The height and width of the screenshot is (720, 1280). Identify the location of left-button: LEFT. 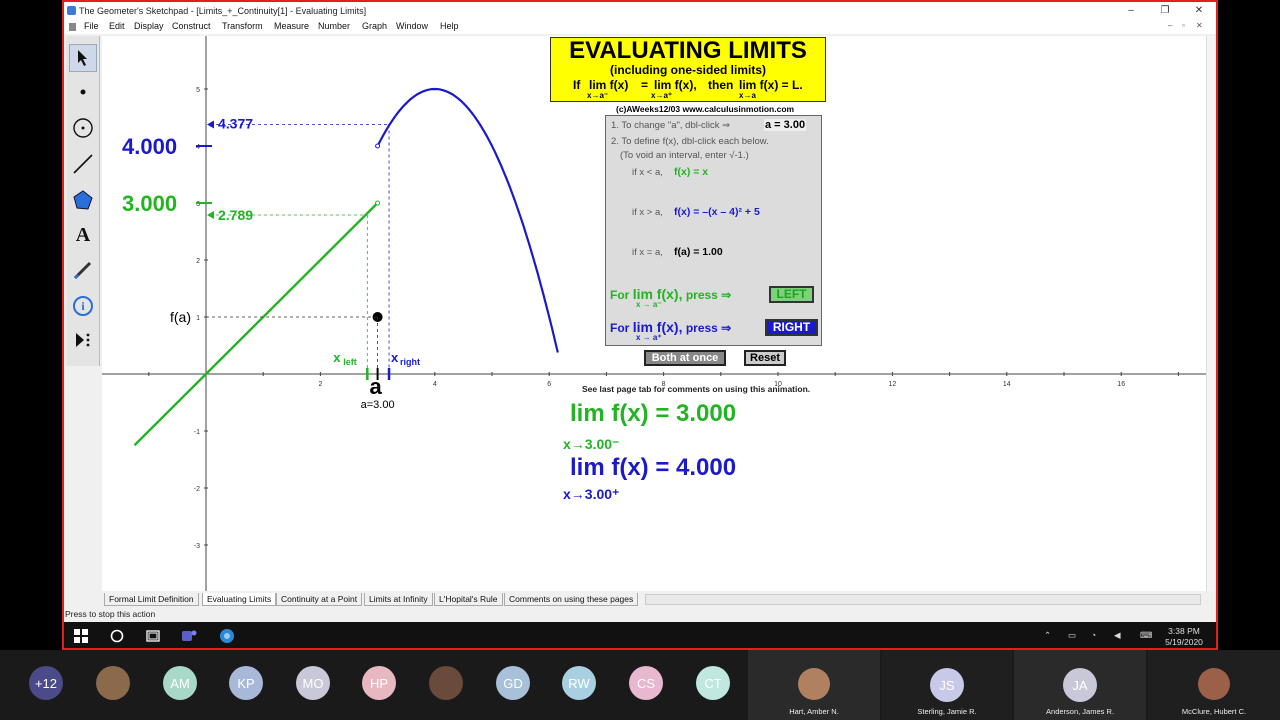
(791, 294).